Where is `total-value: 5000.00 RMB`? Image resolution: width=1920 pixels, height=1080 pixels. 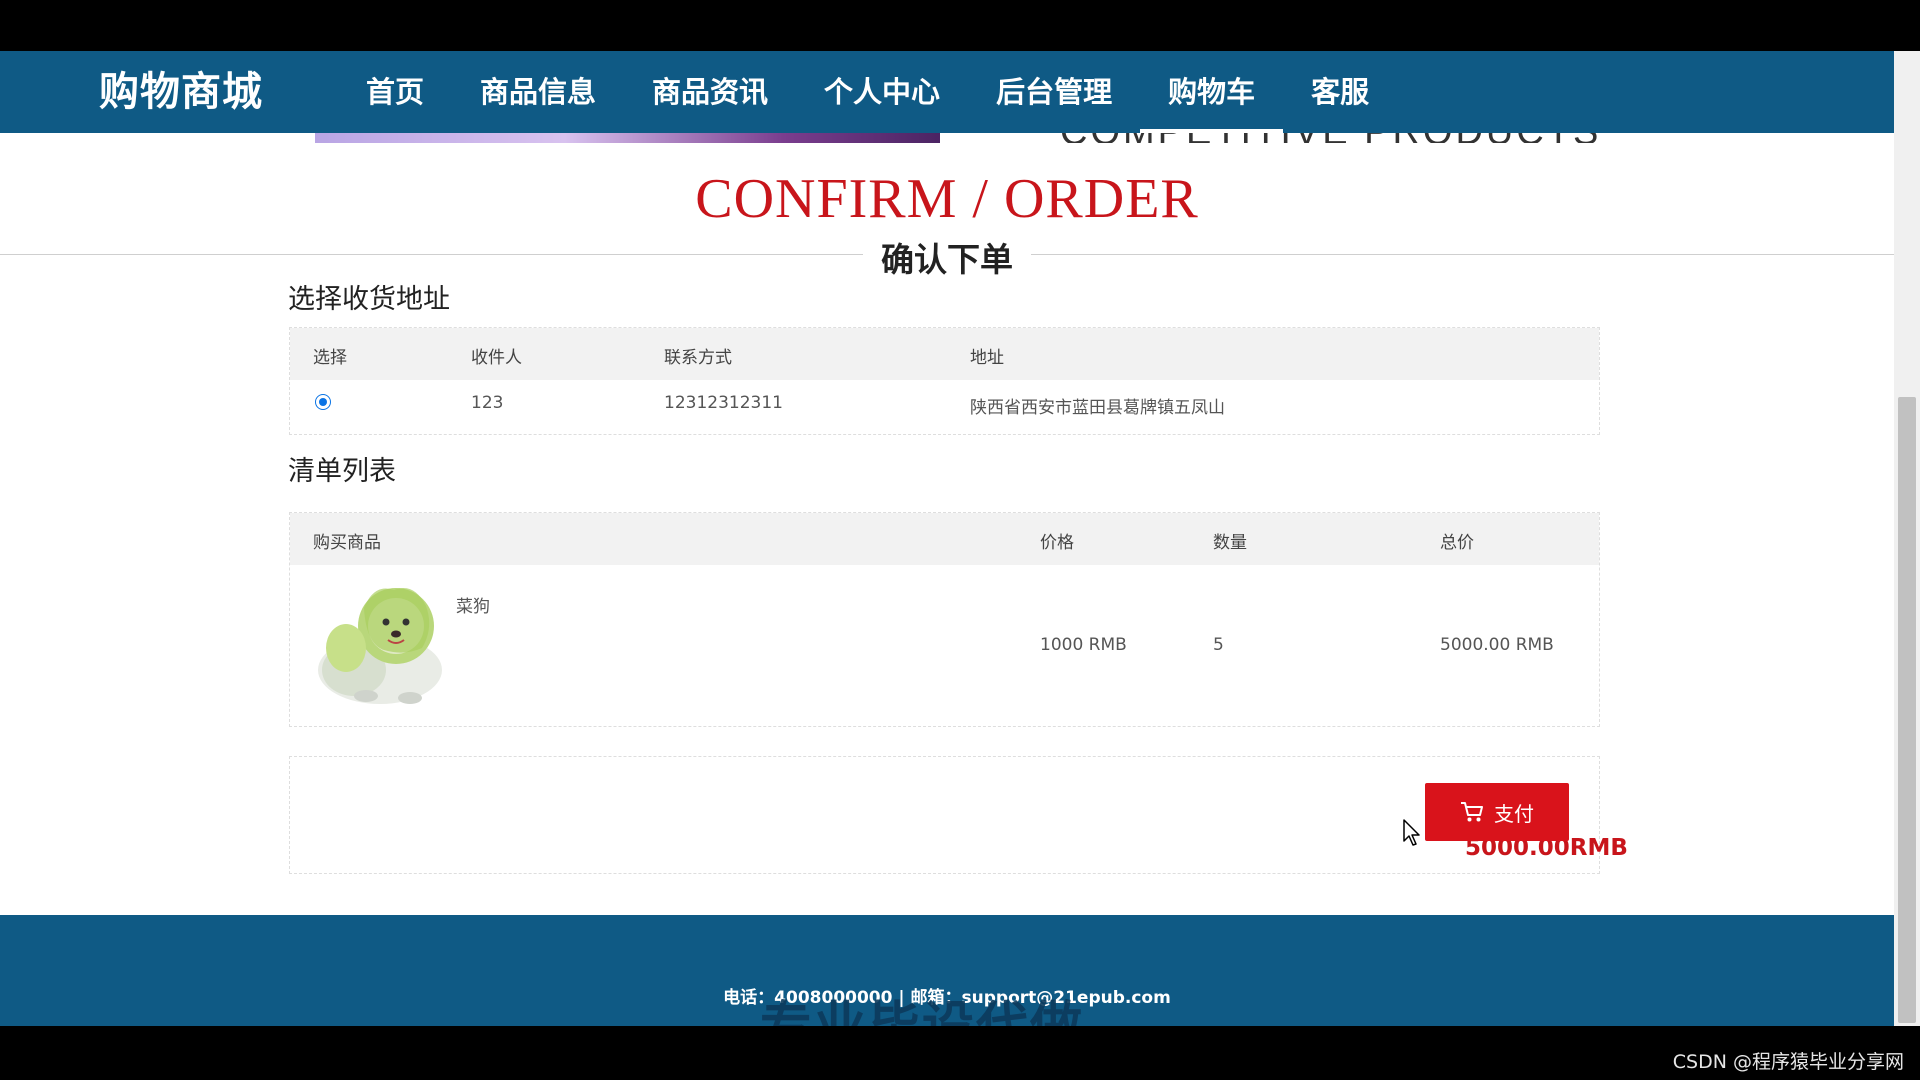 total-value: 5000.00 RMB is located at coordinates (1497, 645).